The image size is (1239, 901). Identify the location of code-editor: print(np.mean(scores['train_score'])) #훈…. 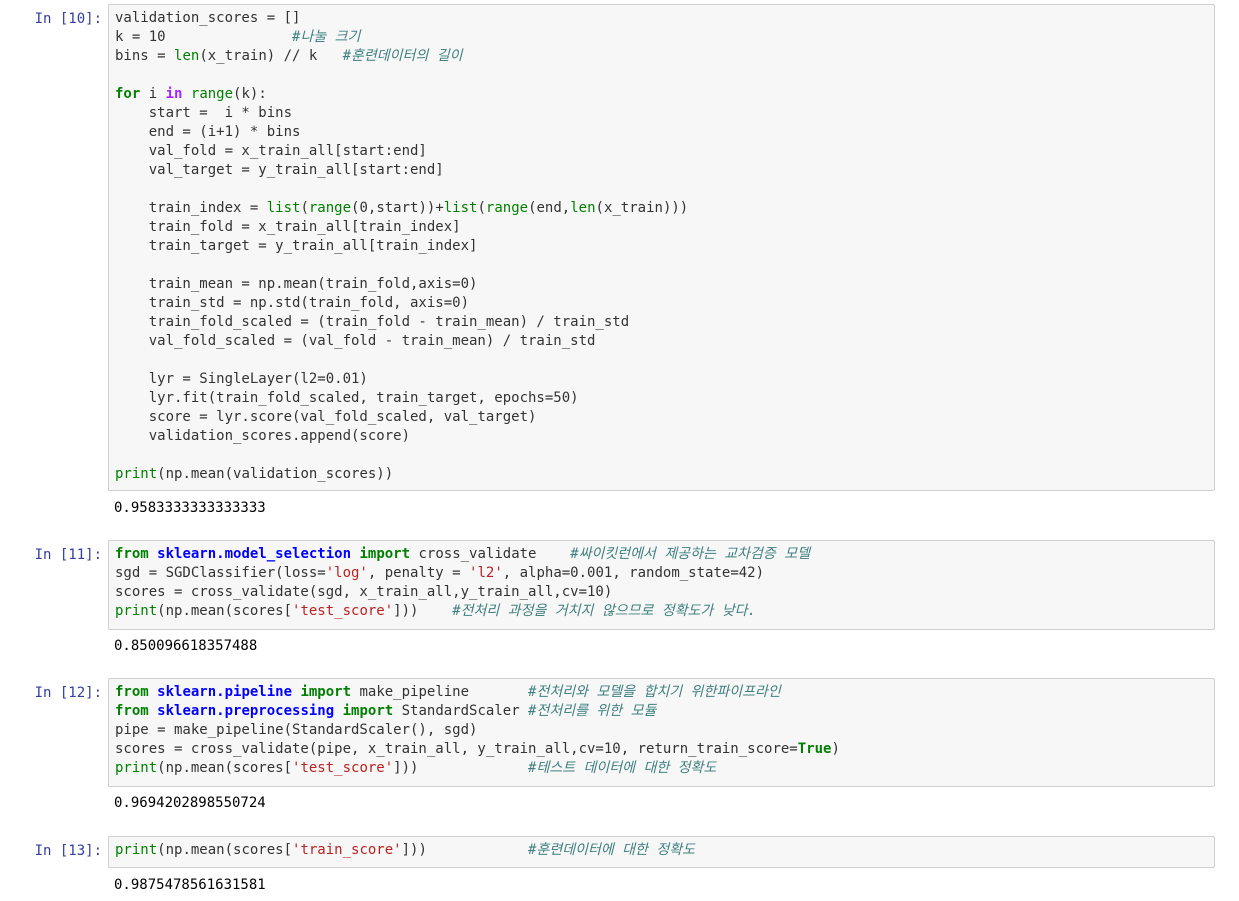
(661, 850).